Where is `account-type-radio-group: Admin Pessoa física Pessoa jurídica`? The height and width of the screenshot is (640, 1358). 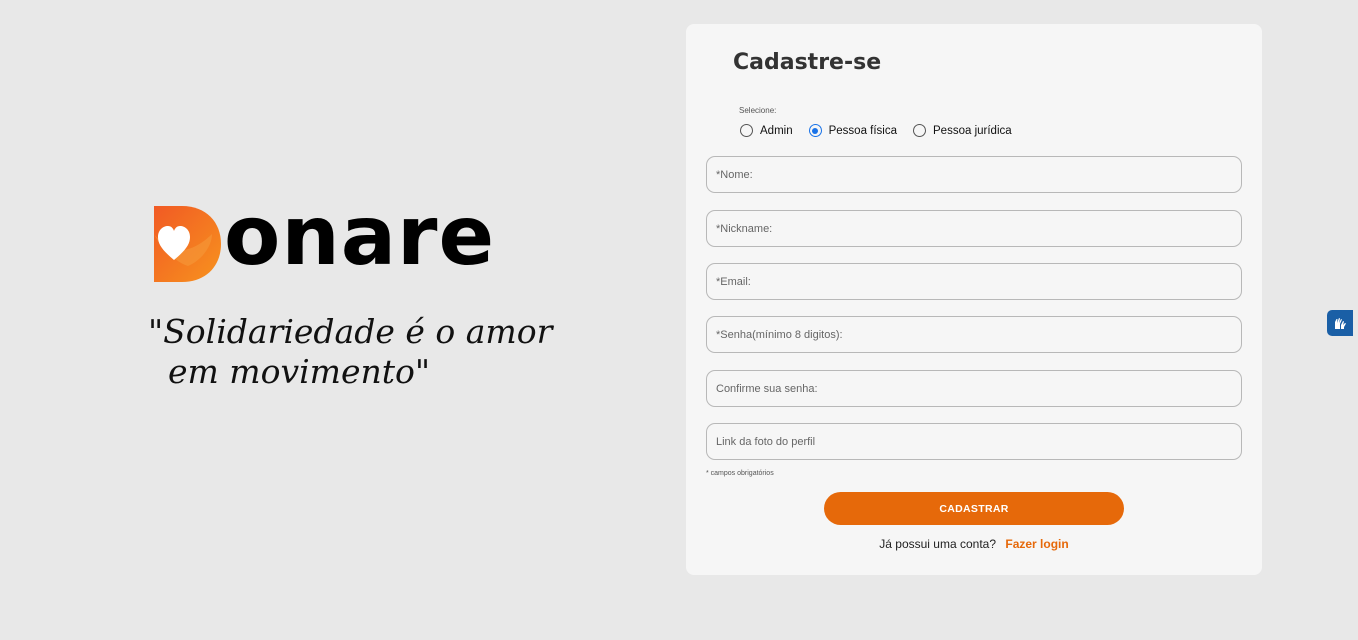
account-type-radio-group: Admin Pessoa física Pessoa jurídica is located at coordinates (884, 130).